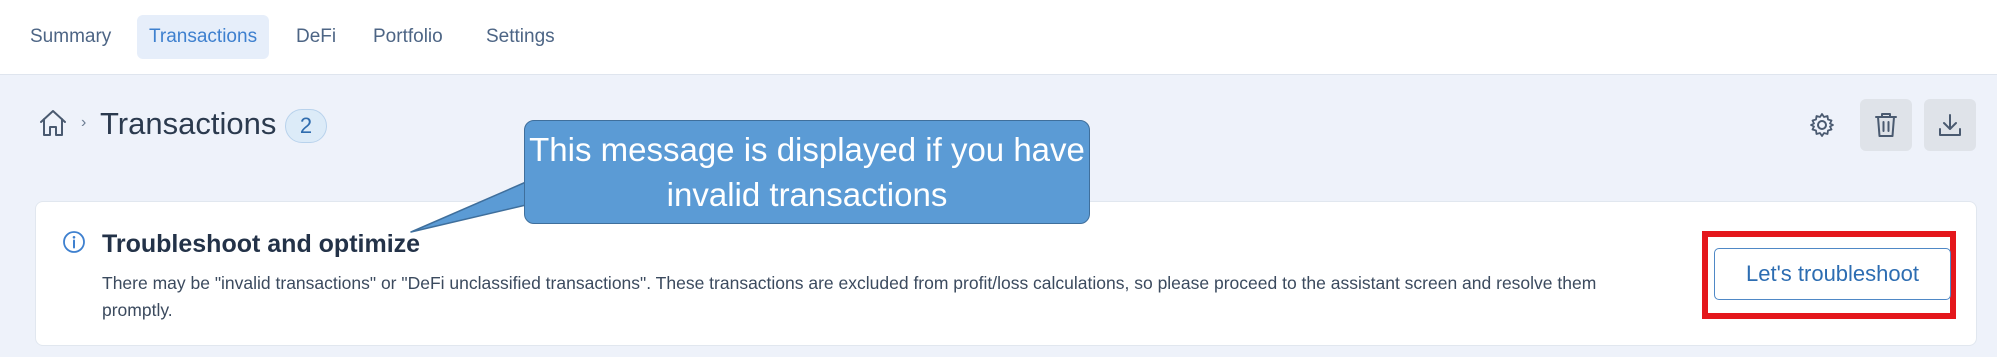  What do you see at coordinates (408, 37) in the screenshot?
I see `tab-portfolio: Portfolio` at bounding box center [408, 37].